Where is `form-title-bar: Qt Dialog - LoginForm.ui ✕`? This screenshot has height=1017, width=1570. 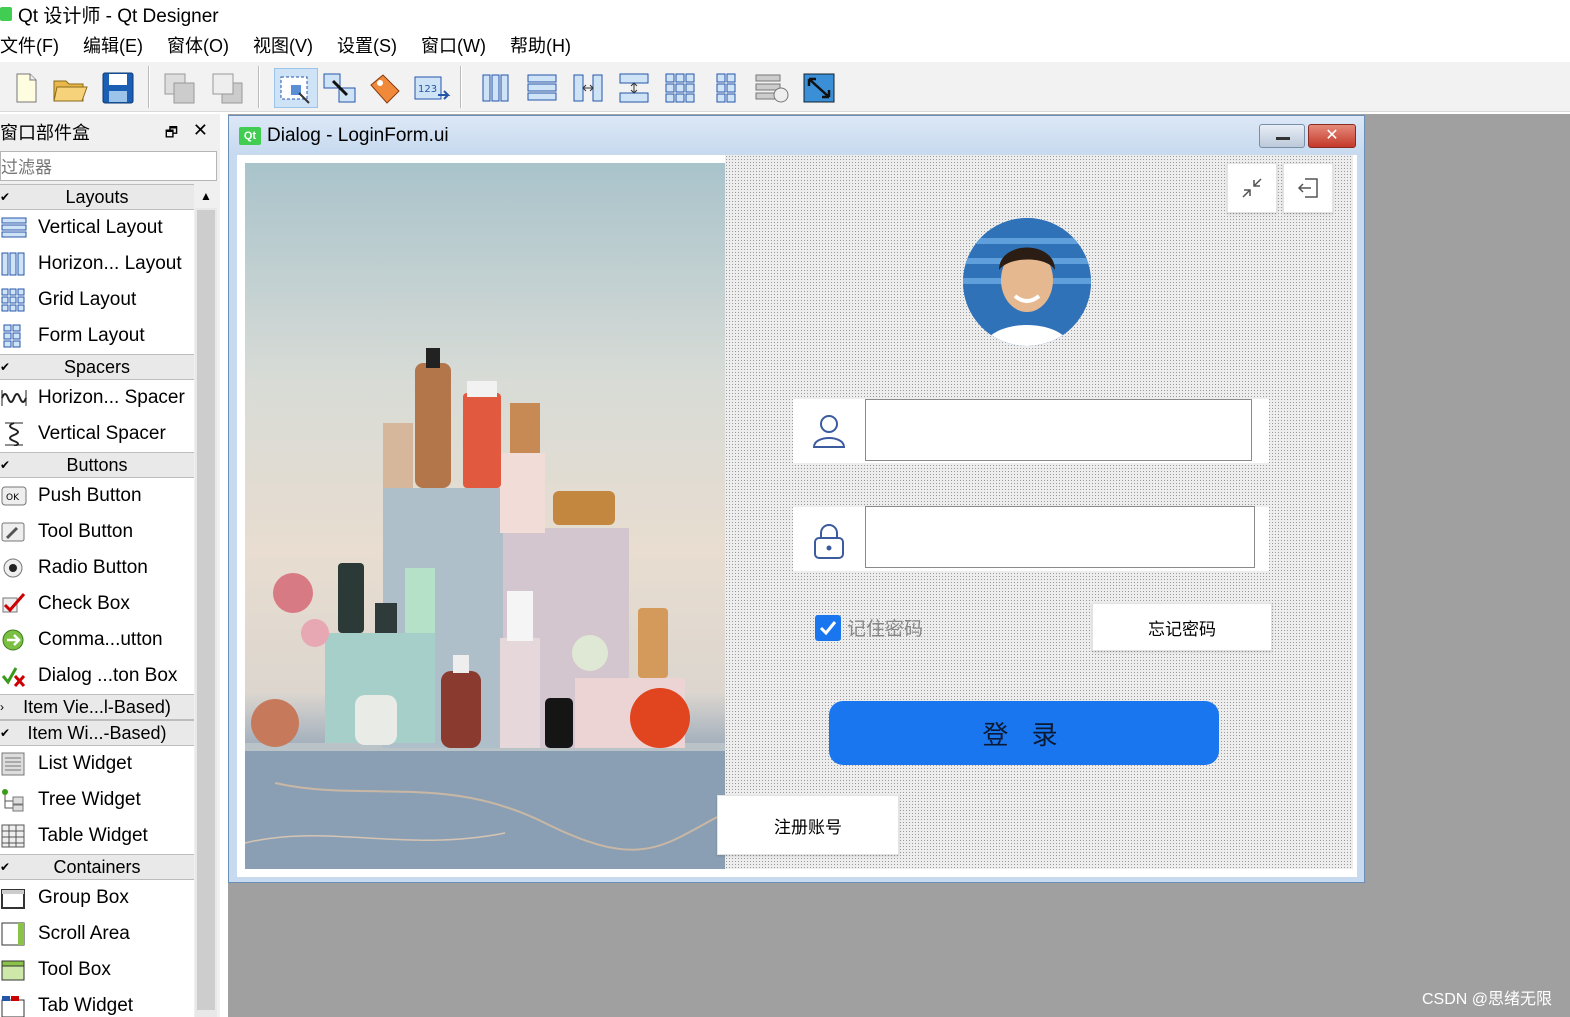 form-title-bar: Qt Dialog - LoginForm.ui ✕ is located at coordinates (796, 136).